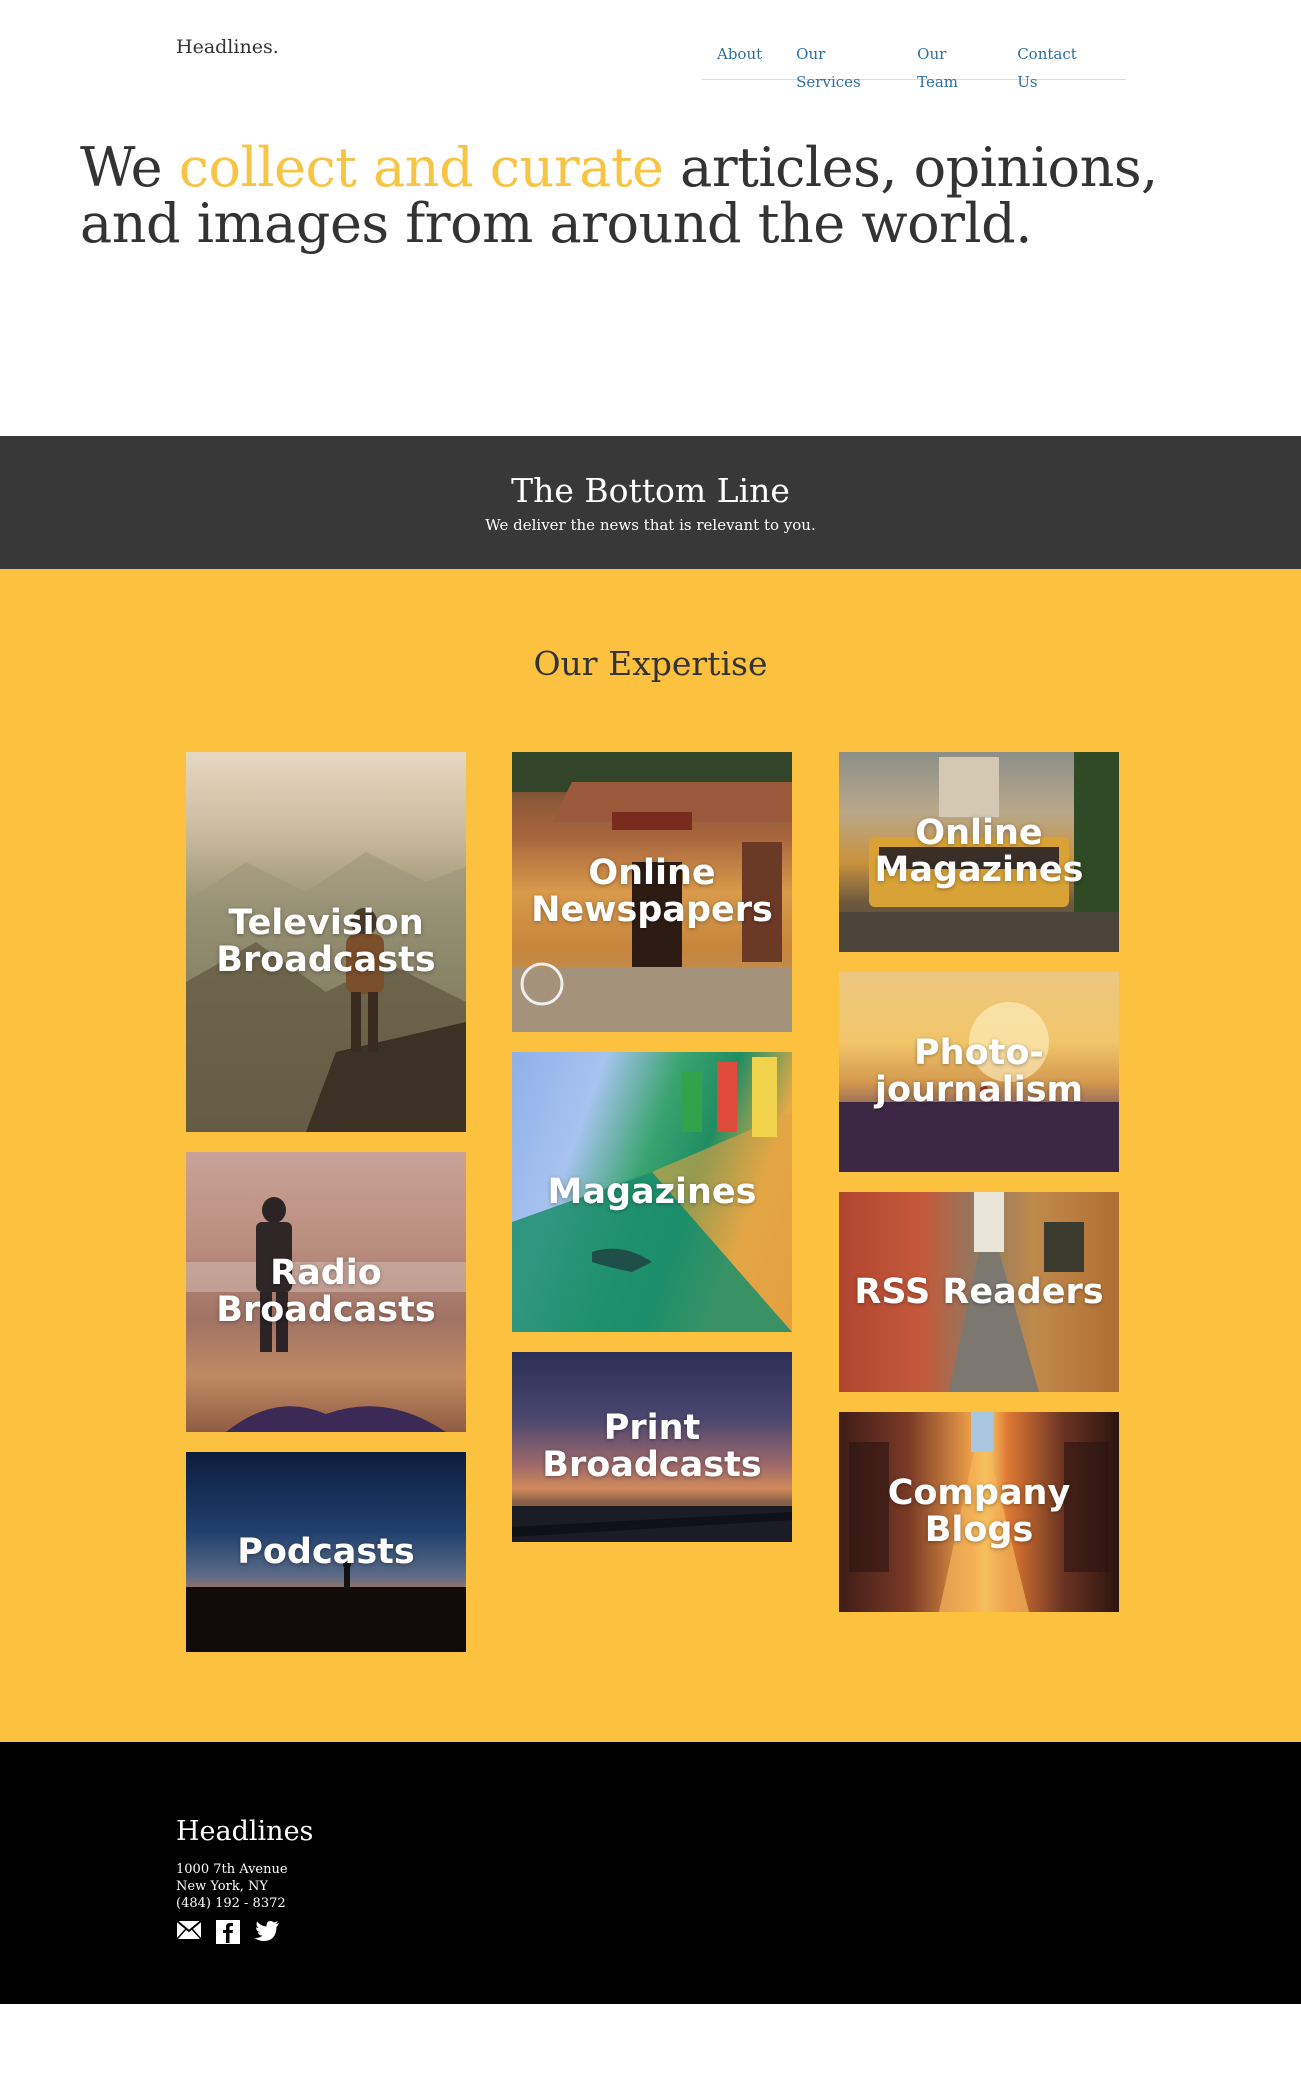  What do you see at coordinates (914, 65) in the screenshot?
I see `main-nav: About Our Services Our Team Contact Us` at bounding box center [914, 65].